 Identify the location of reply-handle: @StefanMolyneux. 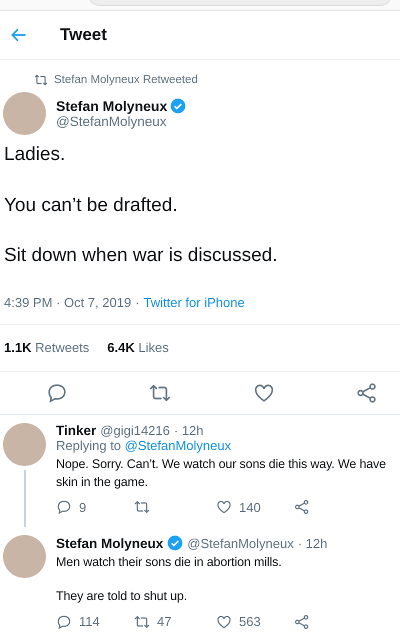
(240, 543).